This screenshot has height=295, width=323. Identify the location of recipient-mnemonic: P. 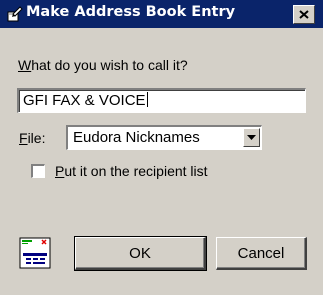
(60, 171).